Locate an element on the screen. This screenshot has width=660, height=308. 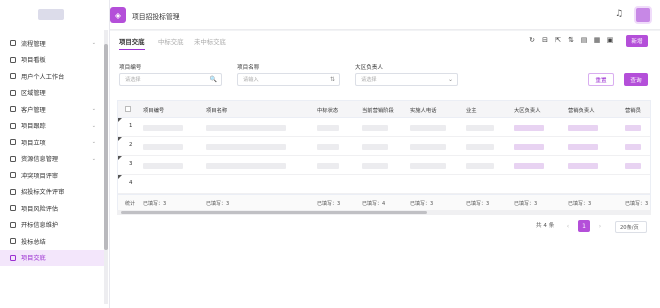
sort-icon: ⇅ is located at coordinates (571, 40).